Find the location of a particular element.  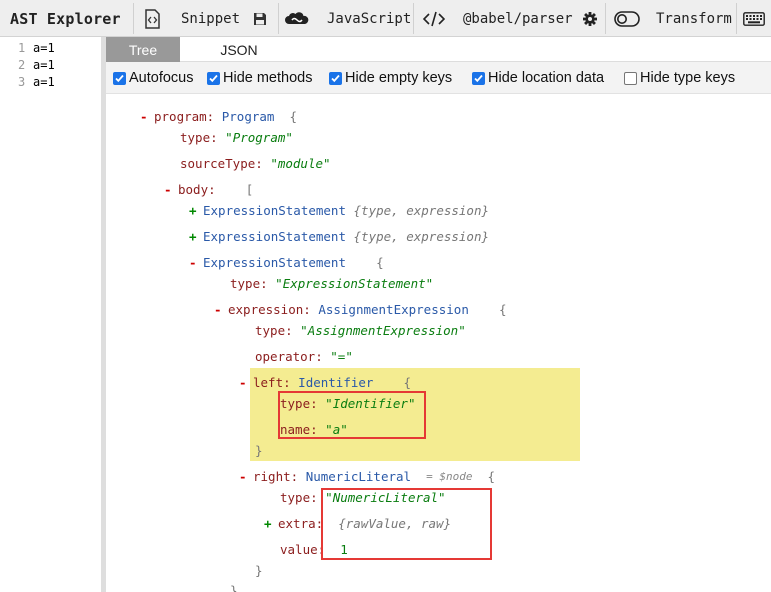

line-number: 2 is located at coordinates (22, 65).